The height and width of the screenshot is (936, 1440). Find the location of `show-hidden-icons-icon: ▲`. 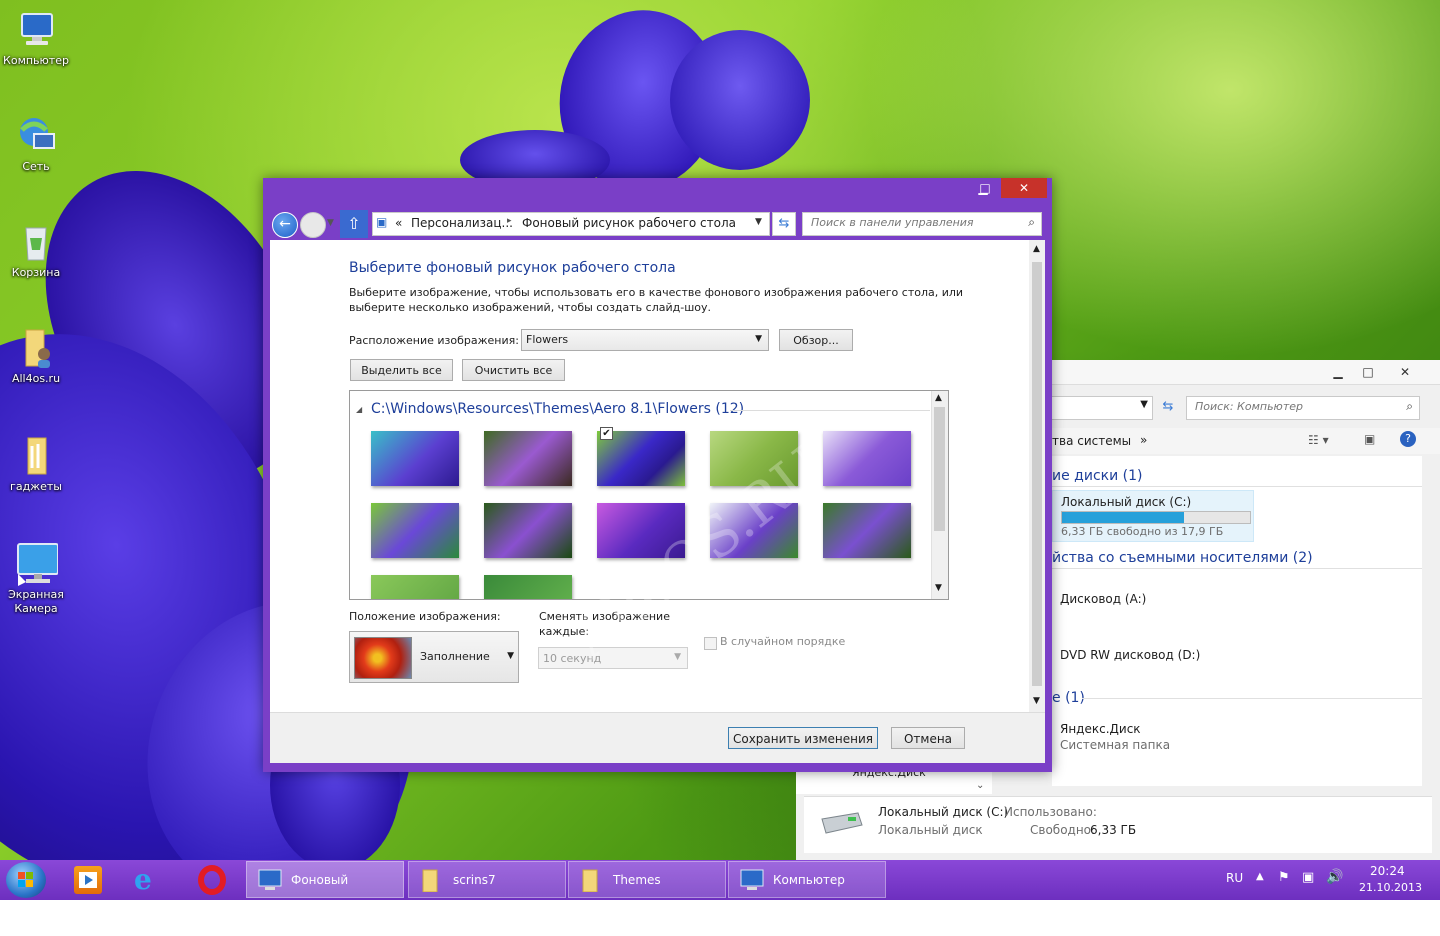

show-hidden-icons-icon: ▲ is located at coordinates (1260, 876).